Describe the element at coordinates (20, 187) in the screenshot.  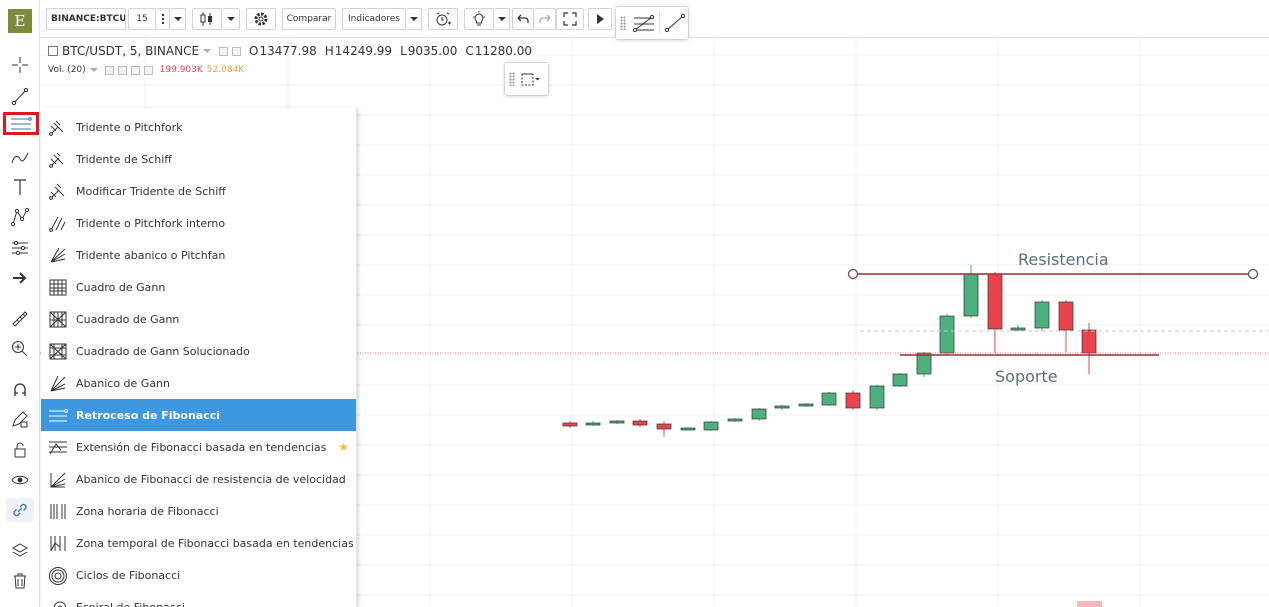
I see `text-tool` at that location.